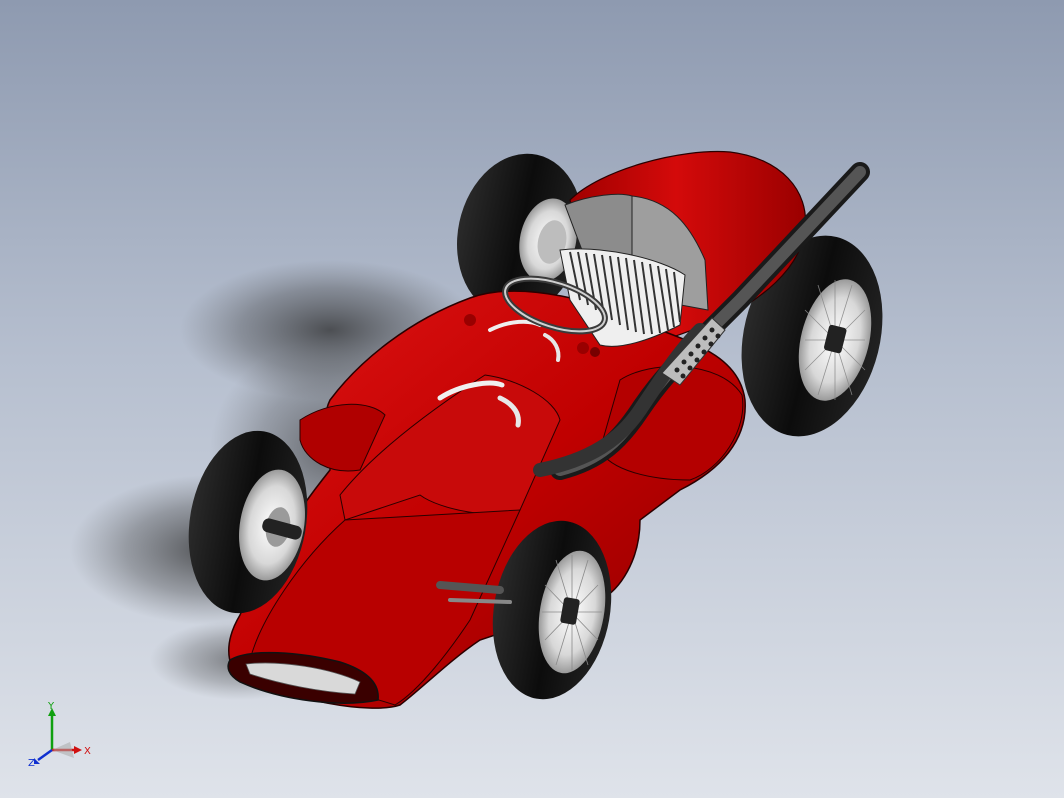 This screenshot has width=1064, height=798. What do you see at coordinates (78, 750) in the screenshot?
I see `x-arrow-icon` at bounding box center [78, 750].